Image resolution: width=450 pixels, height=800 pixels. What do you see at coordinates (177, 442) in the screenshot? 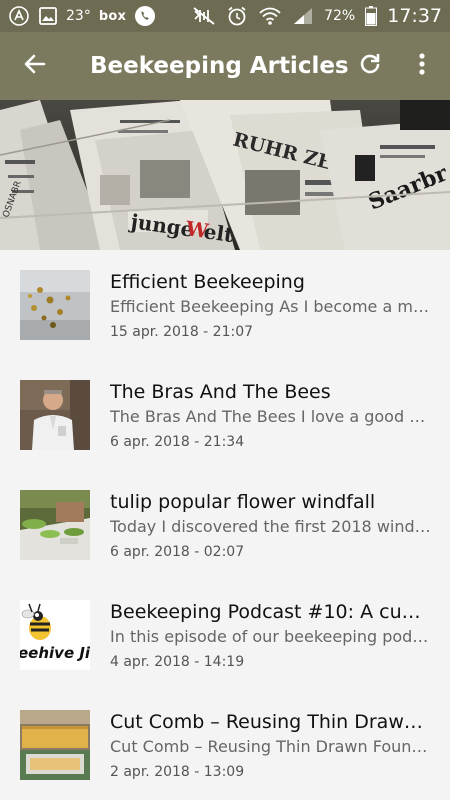
I see `article-date: 6 apr. 2018 - 21:34` at bounding box center [177, 442].